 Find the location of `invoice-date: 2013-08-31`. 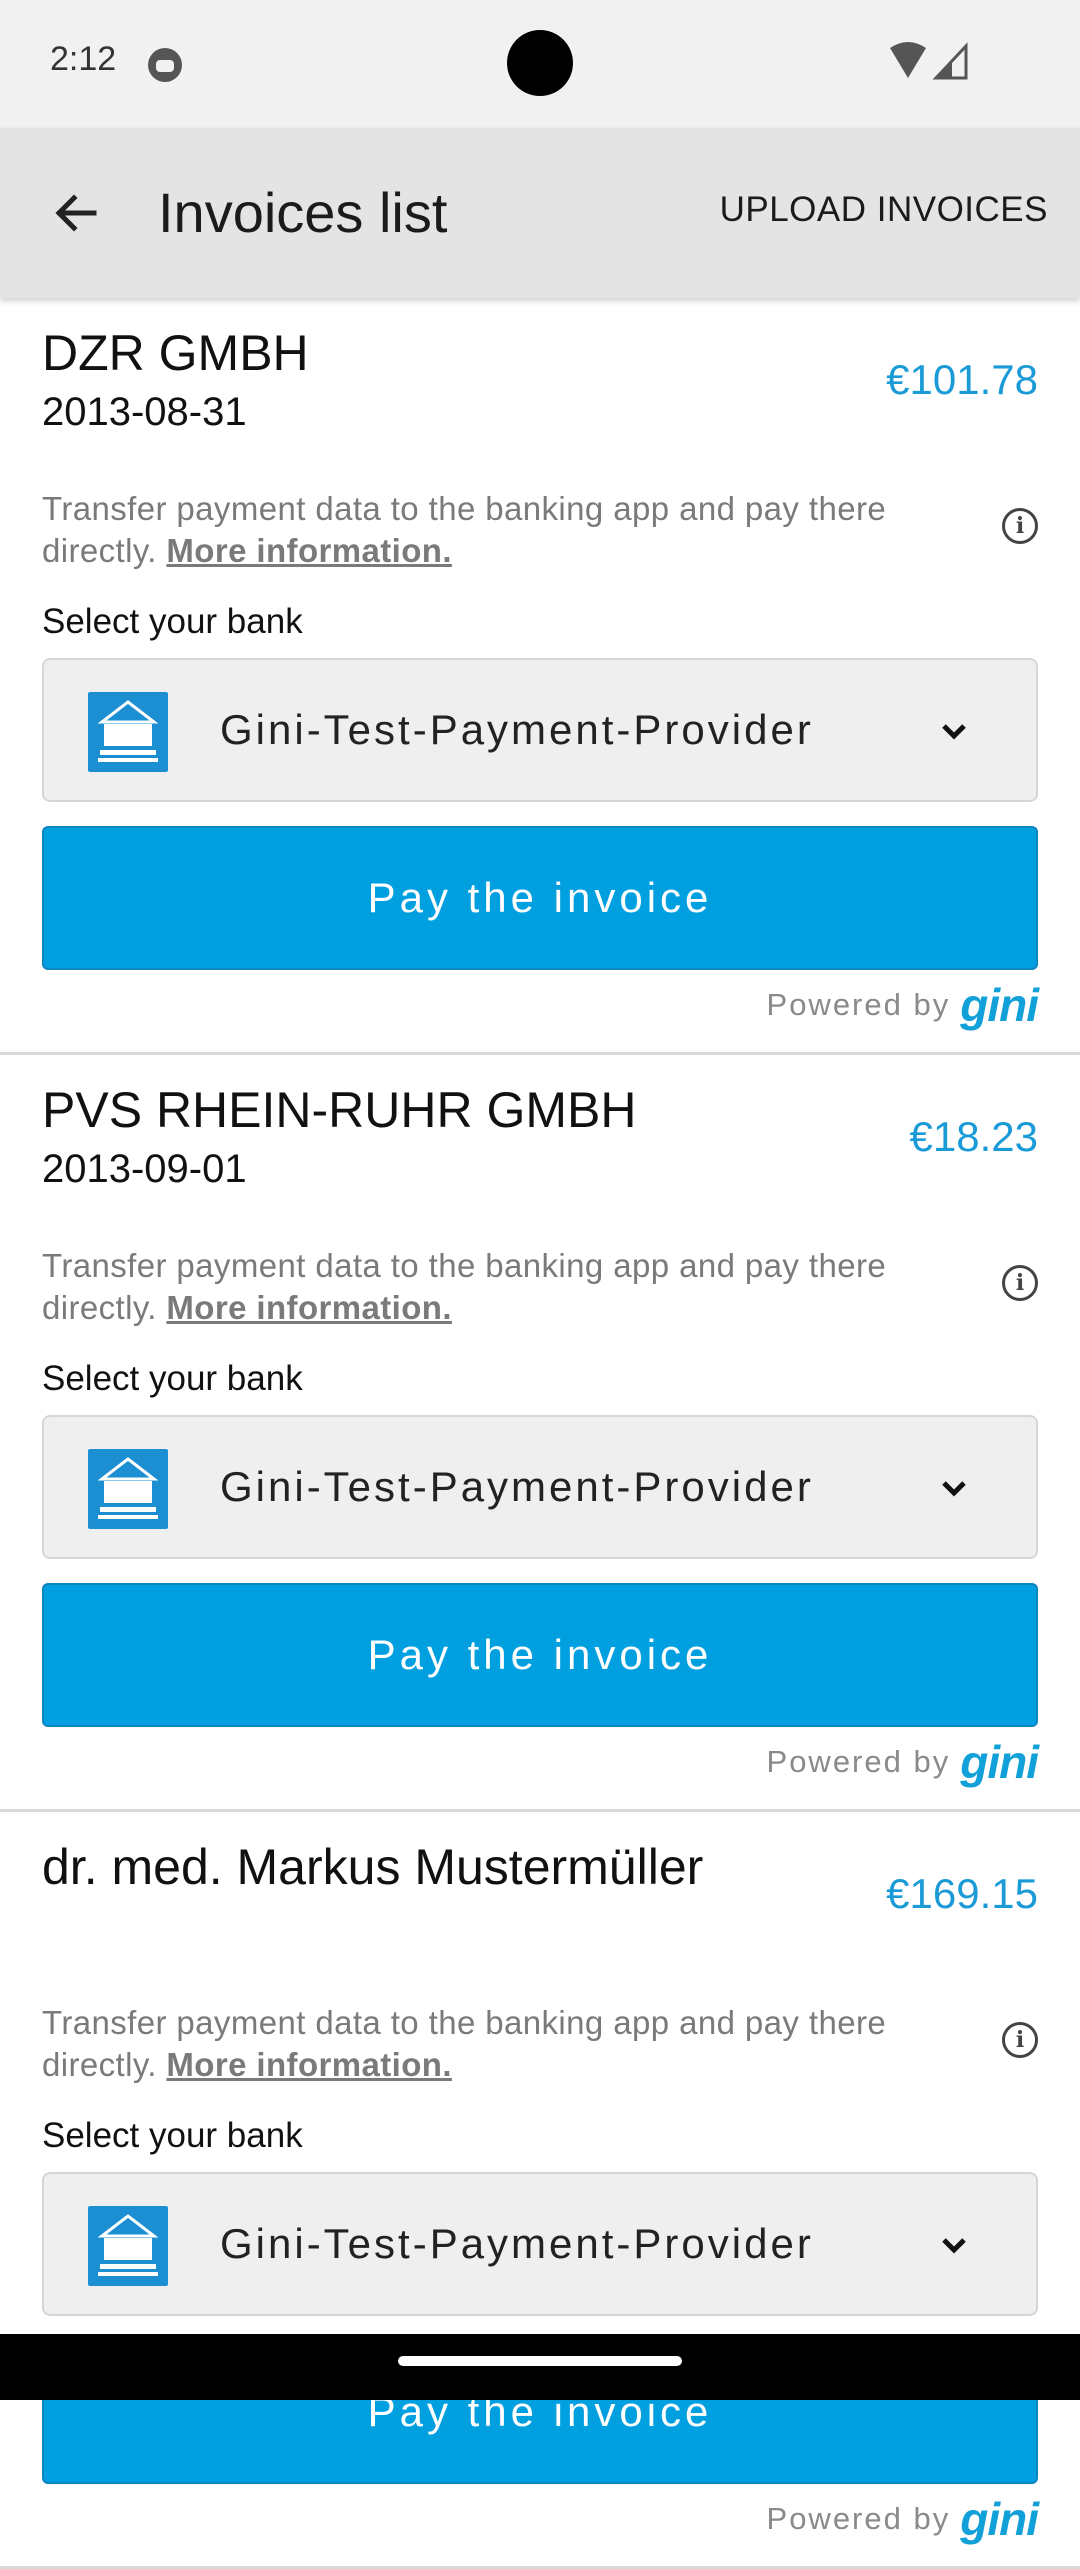

invoice-date: 2013-08-31 is located at coordinates (144, 412).